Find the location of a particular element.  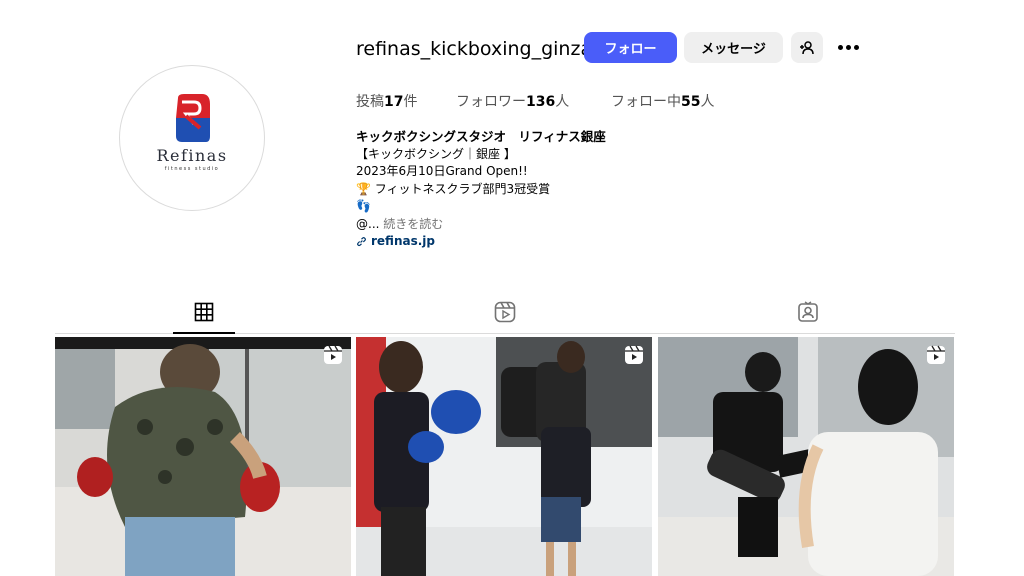

profile-avatar: Refinas fitness studio is located at coordinates (192, 138).